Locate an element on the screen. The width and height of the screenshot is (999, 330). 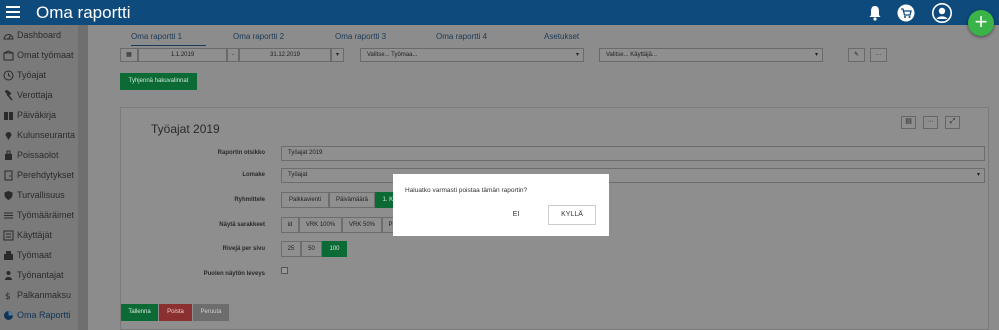
sidebar-item-tyomaat: Työmaat is located at coordinates (44, 255).